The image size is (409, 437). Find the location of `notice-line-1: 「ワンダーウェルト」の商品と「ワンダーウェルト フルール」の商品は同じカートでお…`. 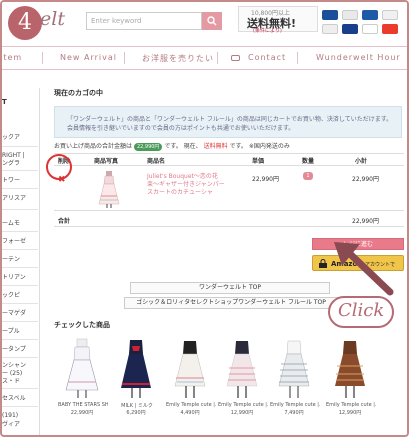

notice-line-1: 「ワンダーウェルト」の商品と「ワンダーウェルト フルール」の商品は同じカートでお… is located at coordinates (230, 119).